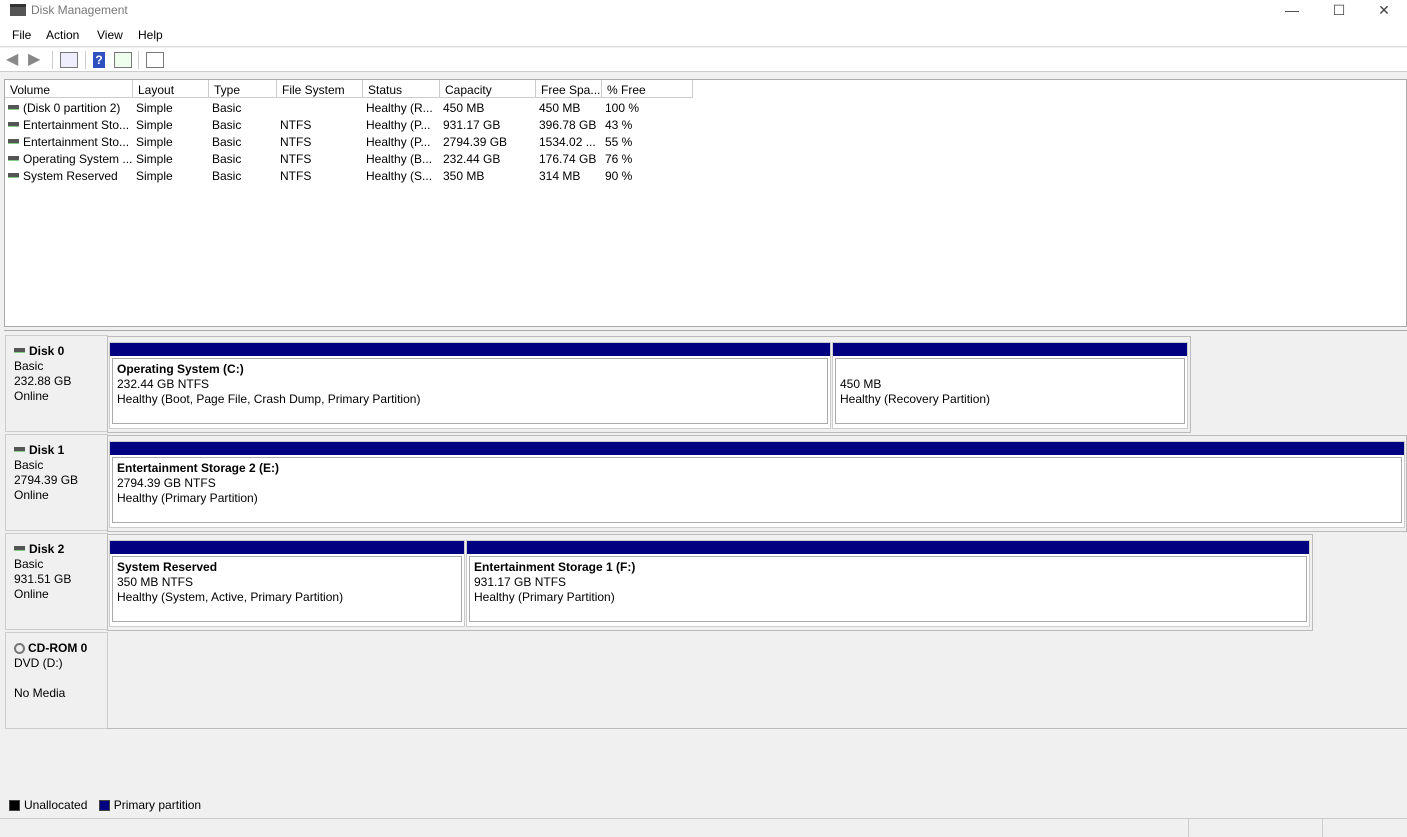  Describe the element at coordinates (1188, 828) in the screenshot. I see `status-divider` at that location.